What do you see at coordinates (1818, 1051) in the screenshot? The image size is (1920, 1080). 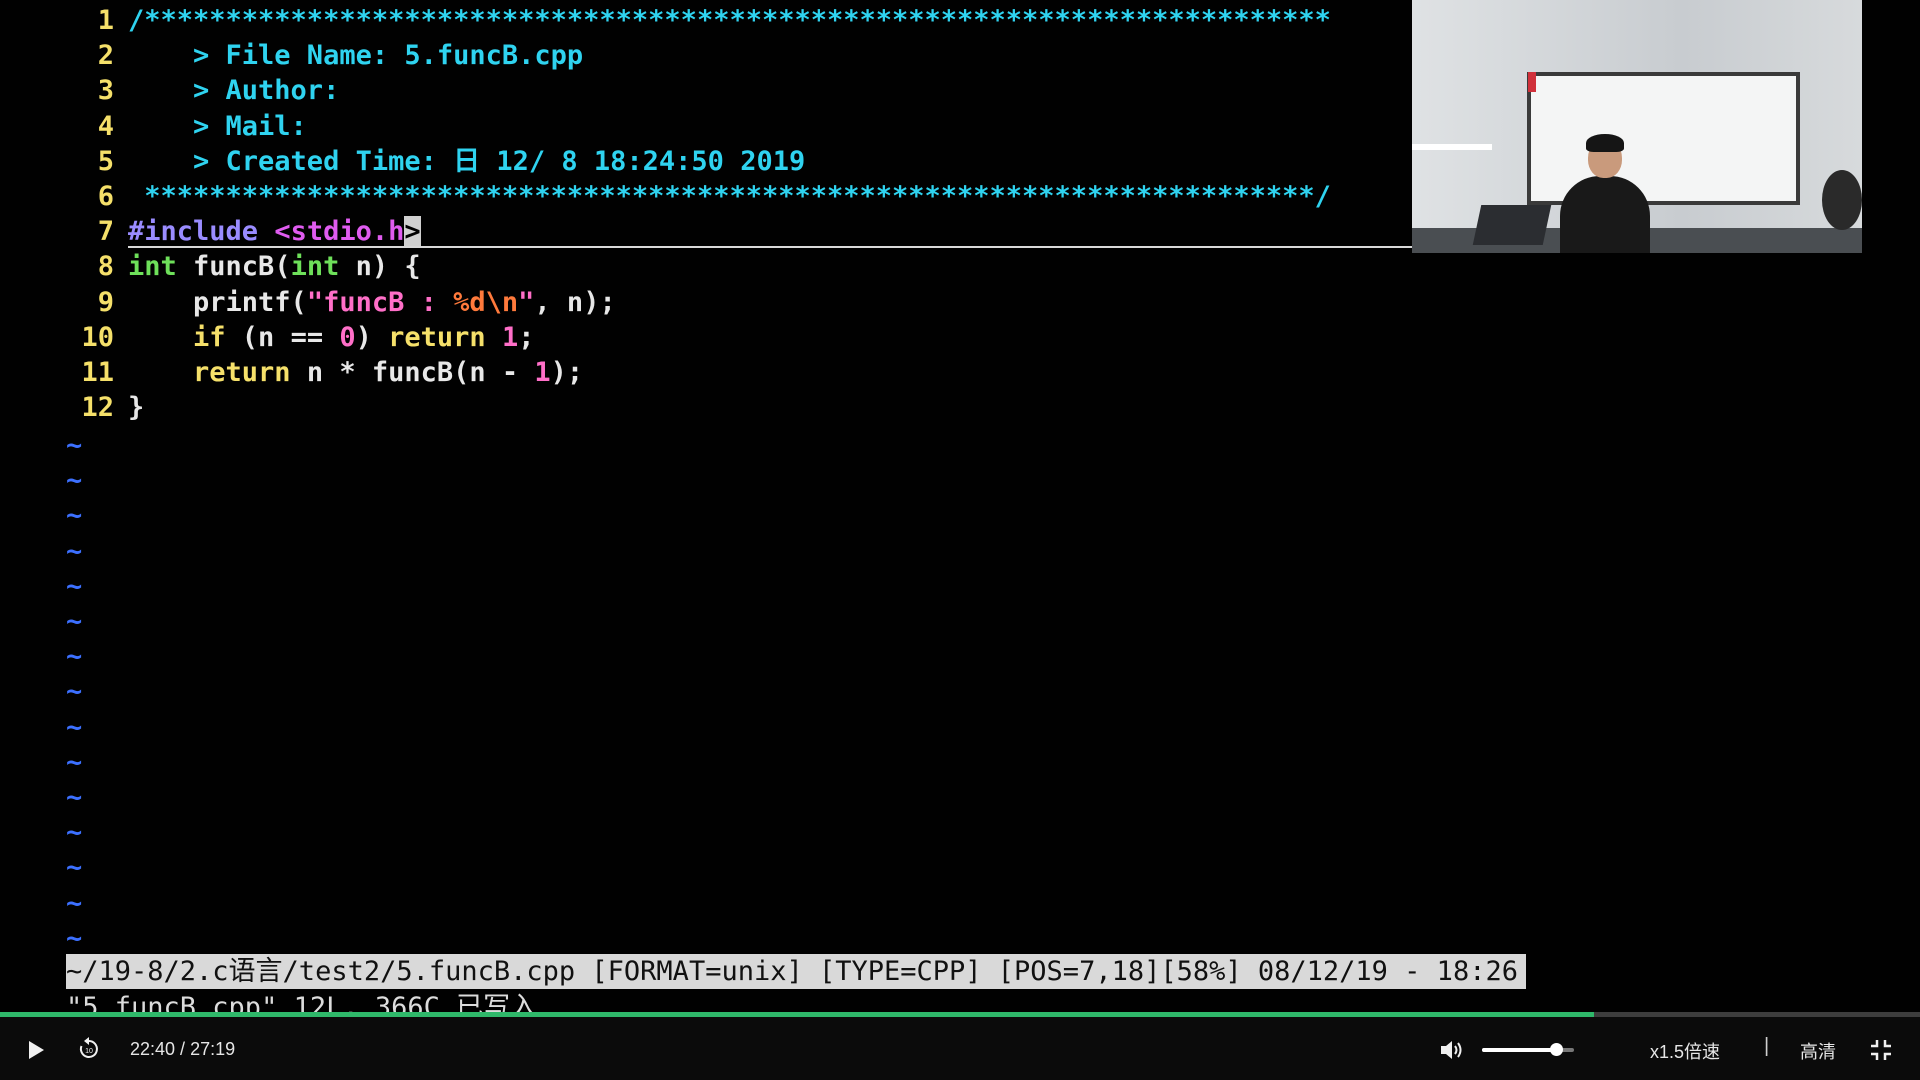 I see `quality-button: 高清` at bounding box center [1818, 1051].